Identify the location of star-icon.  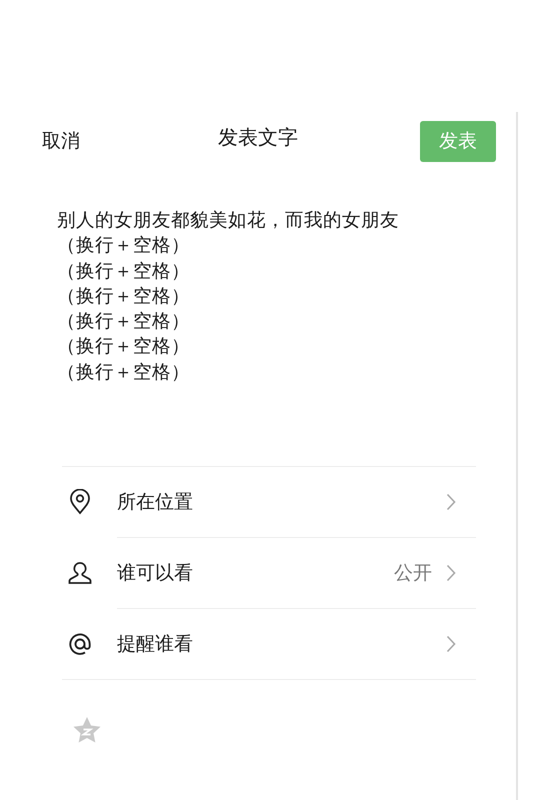
(87, 730).